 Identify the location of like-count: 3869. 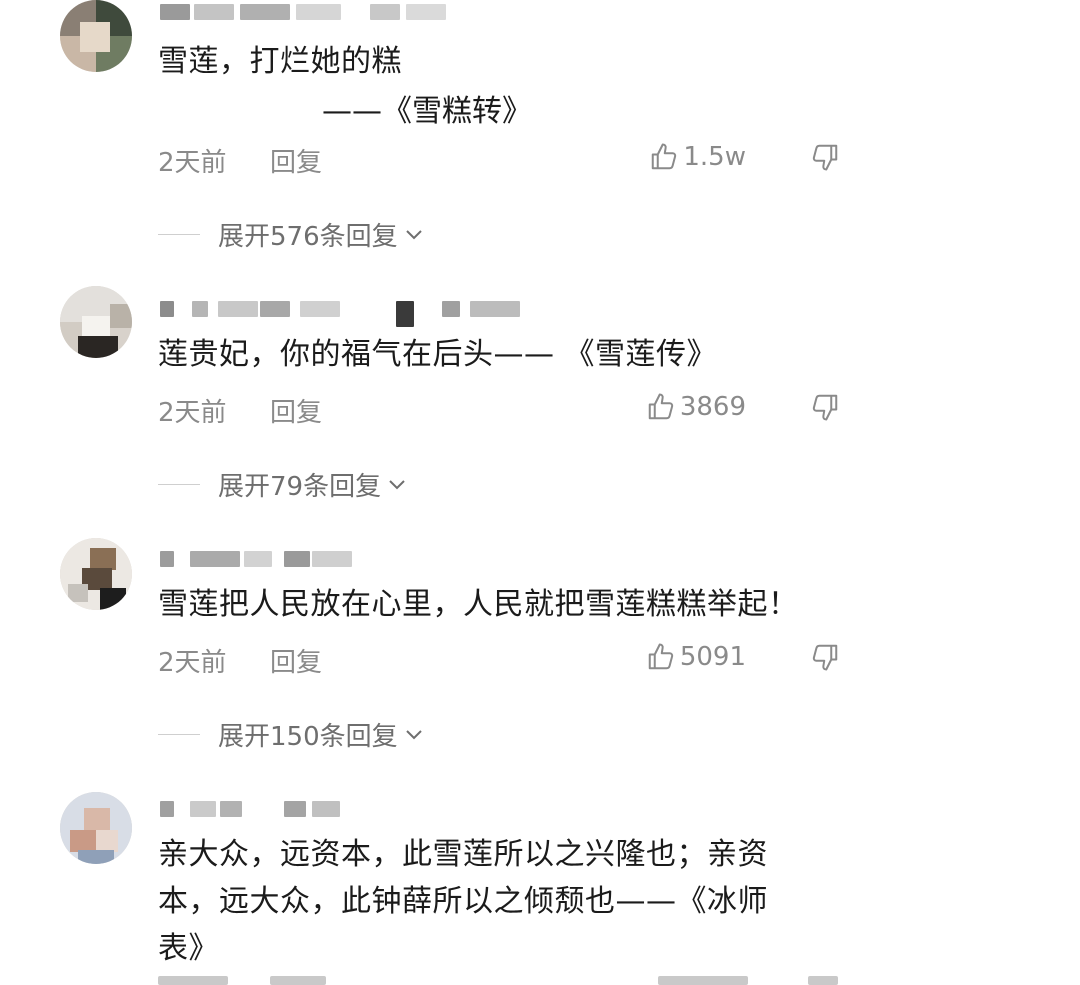
(712, 407).